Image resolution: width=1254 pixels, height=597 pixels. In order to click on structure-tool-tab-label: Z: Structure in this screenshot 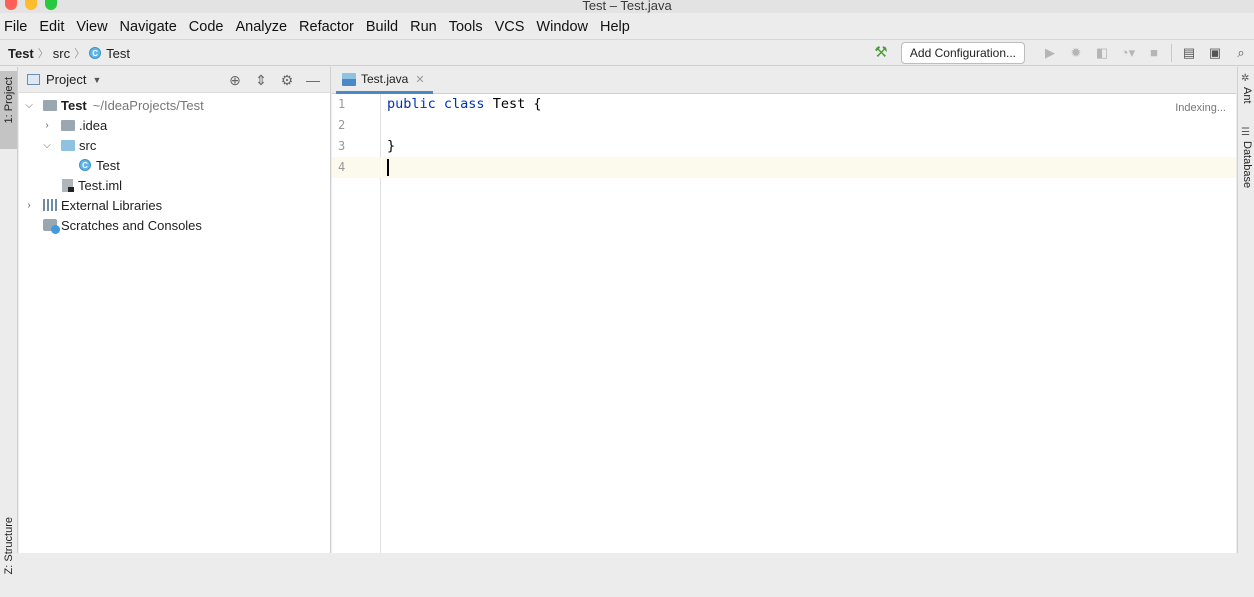, I will do `click(9, 546)`.